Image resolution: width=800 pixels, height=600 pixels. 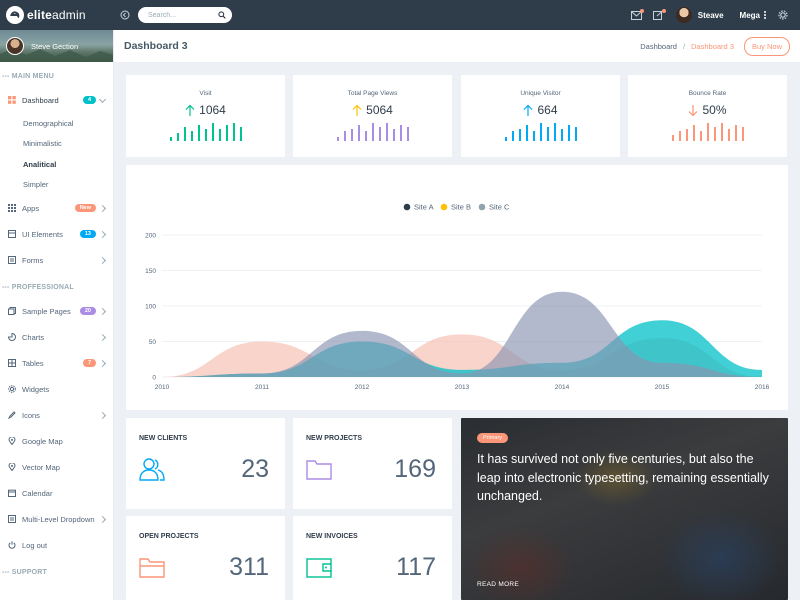 I want to click on x-tick-label: 2013, so click(x=462, y=387).